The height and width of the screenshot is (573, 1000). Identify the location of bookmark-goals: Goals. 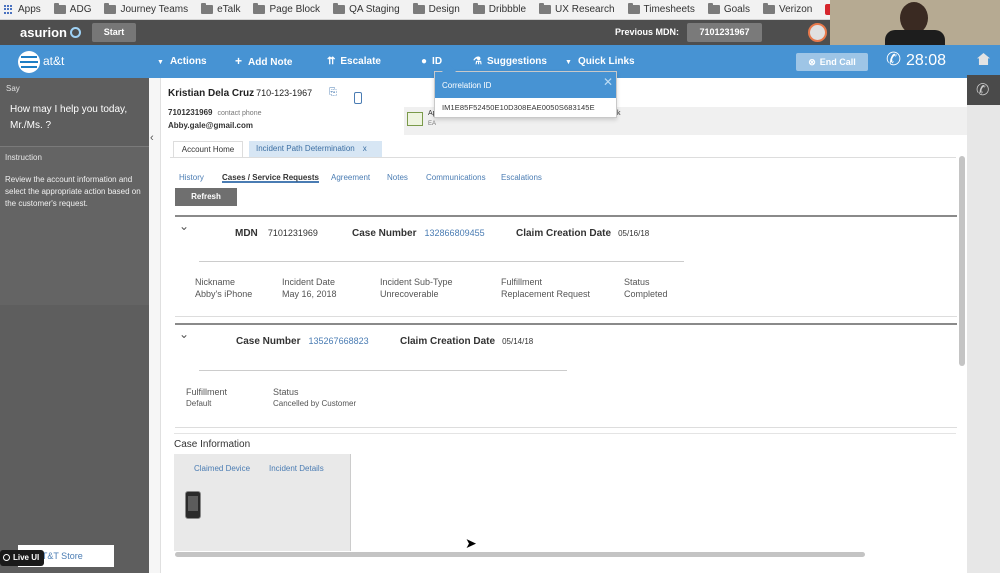
(728, 9).